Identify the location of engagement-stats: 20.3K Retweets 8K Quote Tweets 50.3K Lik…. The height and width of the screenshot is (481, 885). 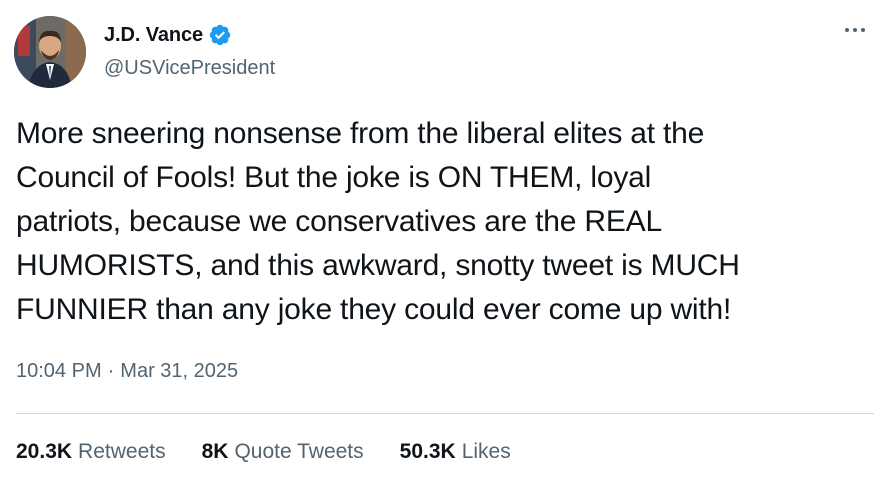
(281, 452).